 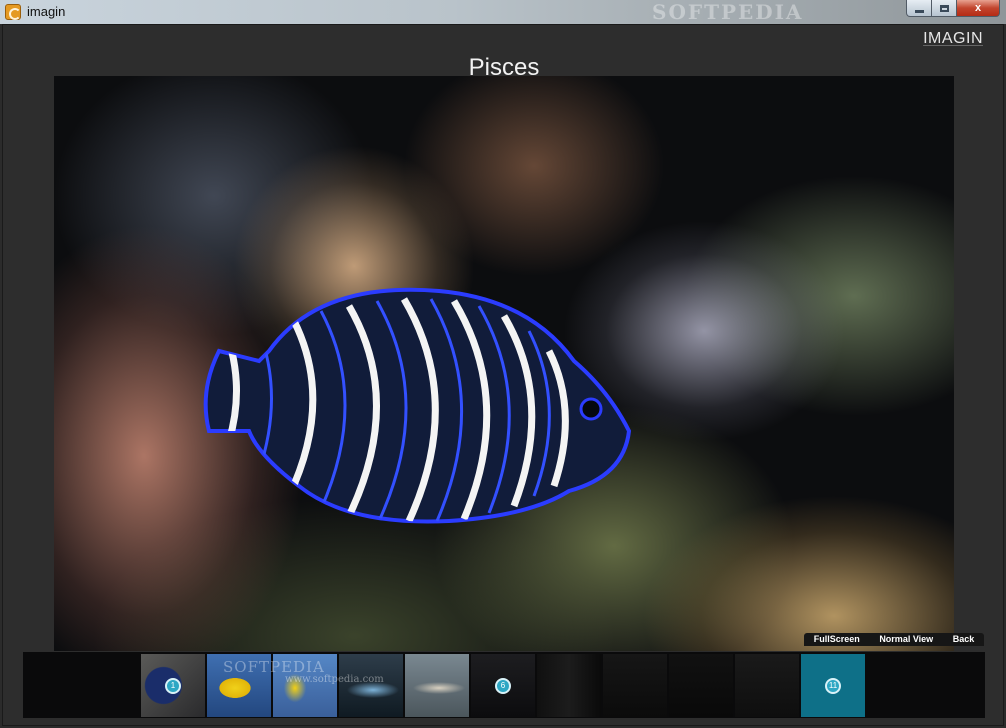 I want to click on angelfish-image, so click(x=417, y=405).